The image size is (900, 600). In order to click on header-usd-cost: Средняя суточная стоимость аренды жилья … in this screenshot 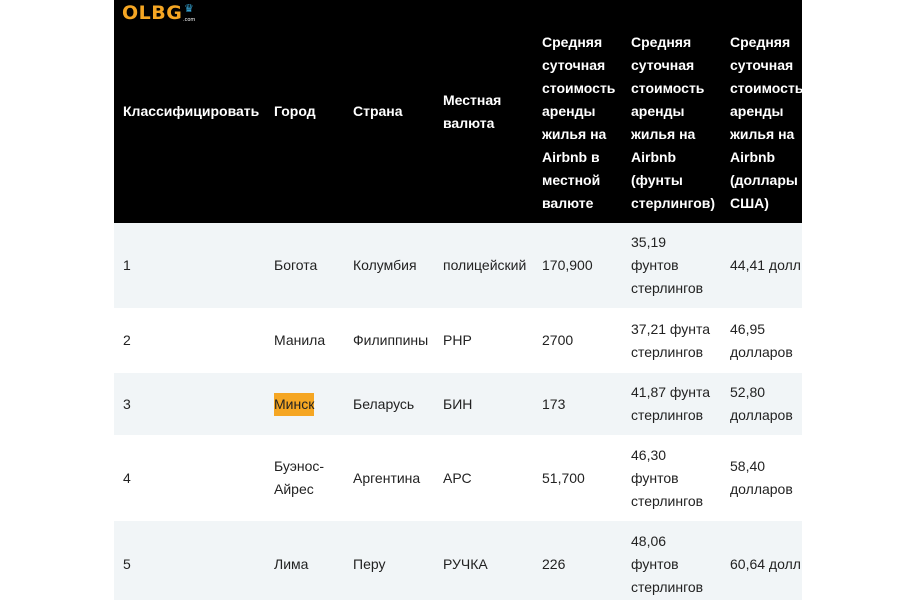, I will do `click(766, 123)`.